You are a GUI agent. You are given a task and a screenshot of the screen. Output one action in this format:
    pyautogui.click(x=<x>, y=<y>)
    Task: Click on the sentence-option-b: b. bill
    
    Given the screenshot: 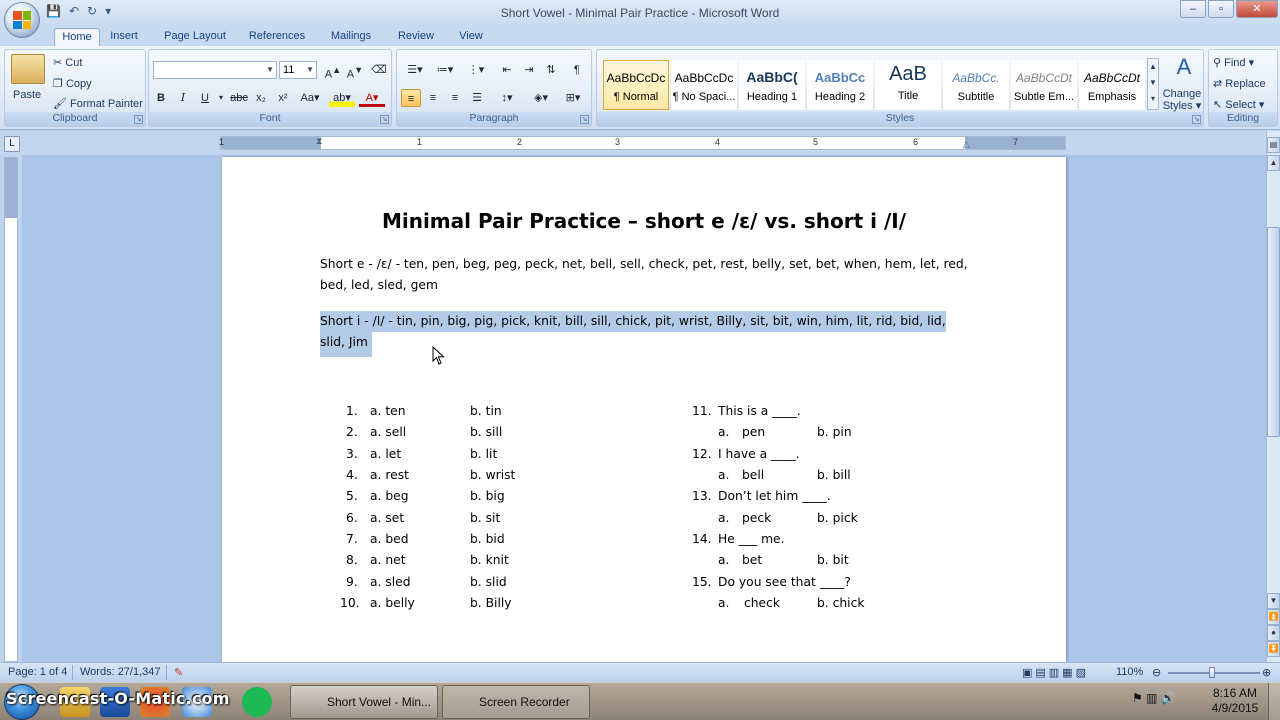 What is the action you would take?
    pyautogui.click(x=834, y=475)
    